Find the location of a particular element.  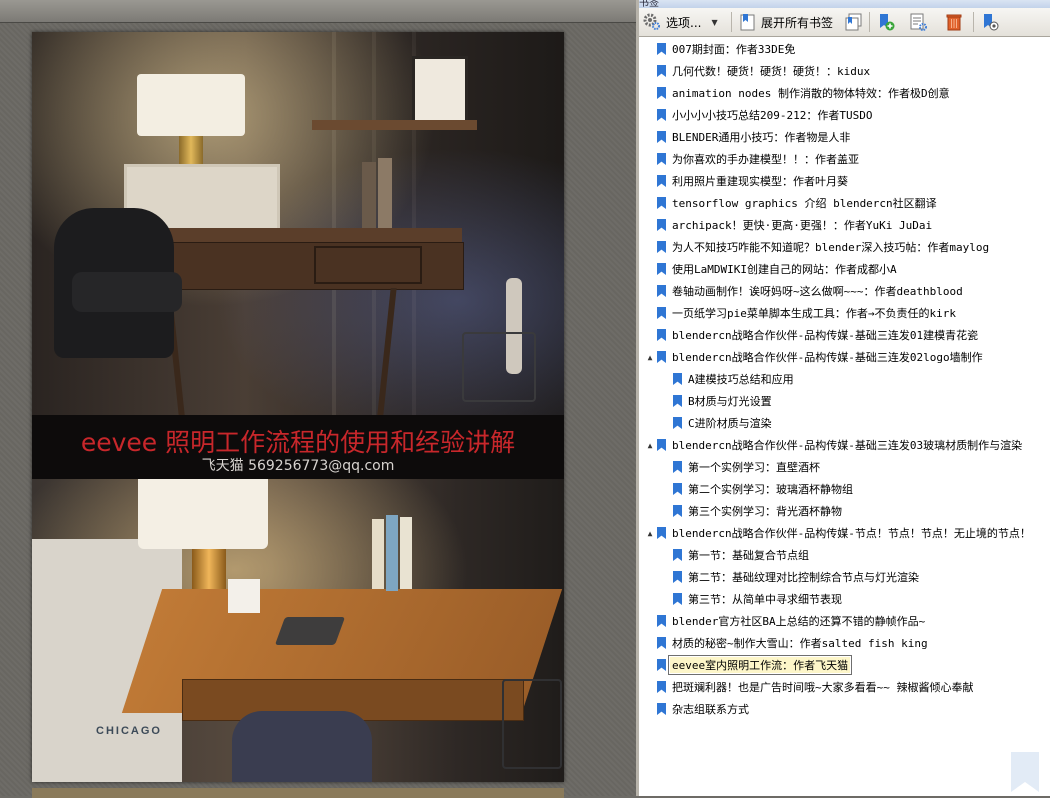

properties-icon is located at coordinates (918, 22).